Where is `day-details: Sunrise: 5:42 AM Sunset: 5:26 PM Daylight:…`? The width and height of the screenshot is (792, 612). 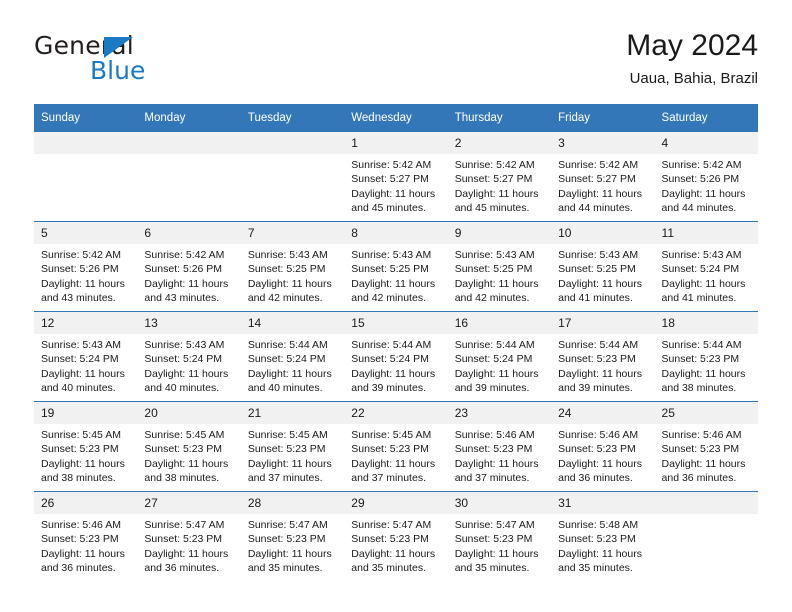
day-details: Sunrise: 5:42 AM Sunset: 5:26 PM Daylight:… is located at coordinates (706, 185).